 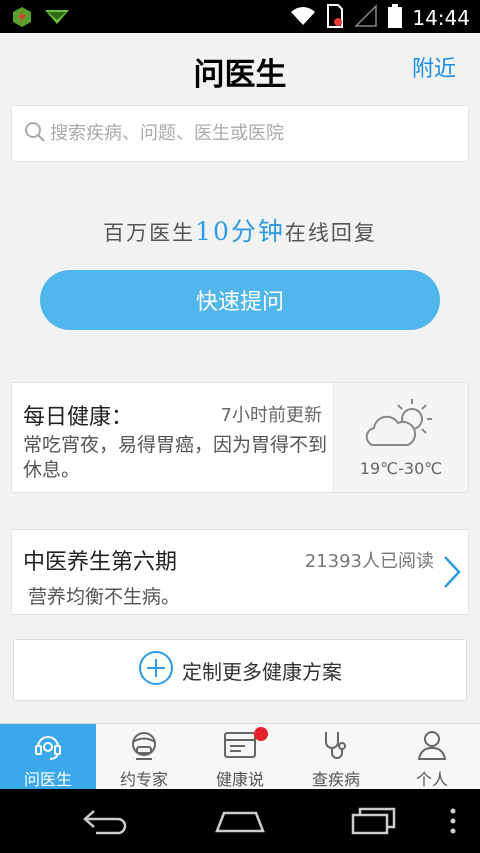 What do you see at coordinates (240, 747) in the screenshot?
I see `card-icon` at bounding box center [240, 747].